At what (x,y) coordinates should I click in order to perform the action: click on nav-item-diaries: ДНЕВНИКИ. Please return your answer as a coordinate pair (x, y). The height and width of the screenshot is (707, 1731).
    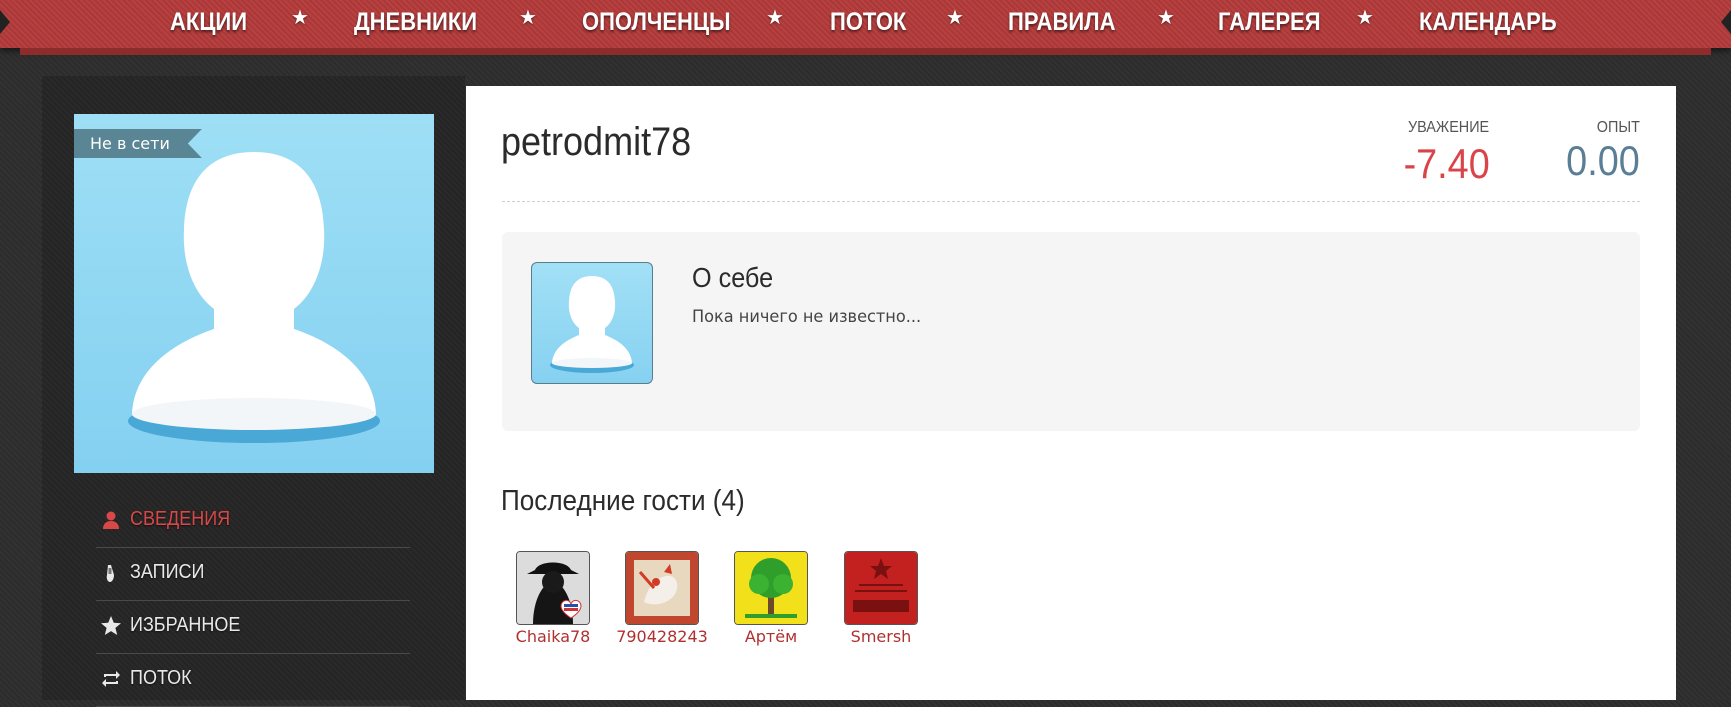
    Looking at the image, I should click on (415, 22).